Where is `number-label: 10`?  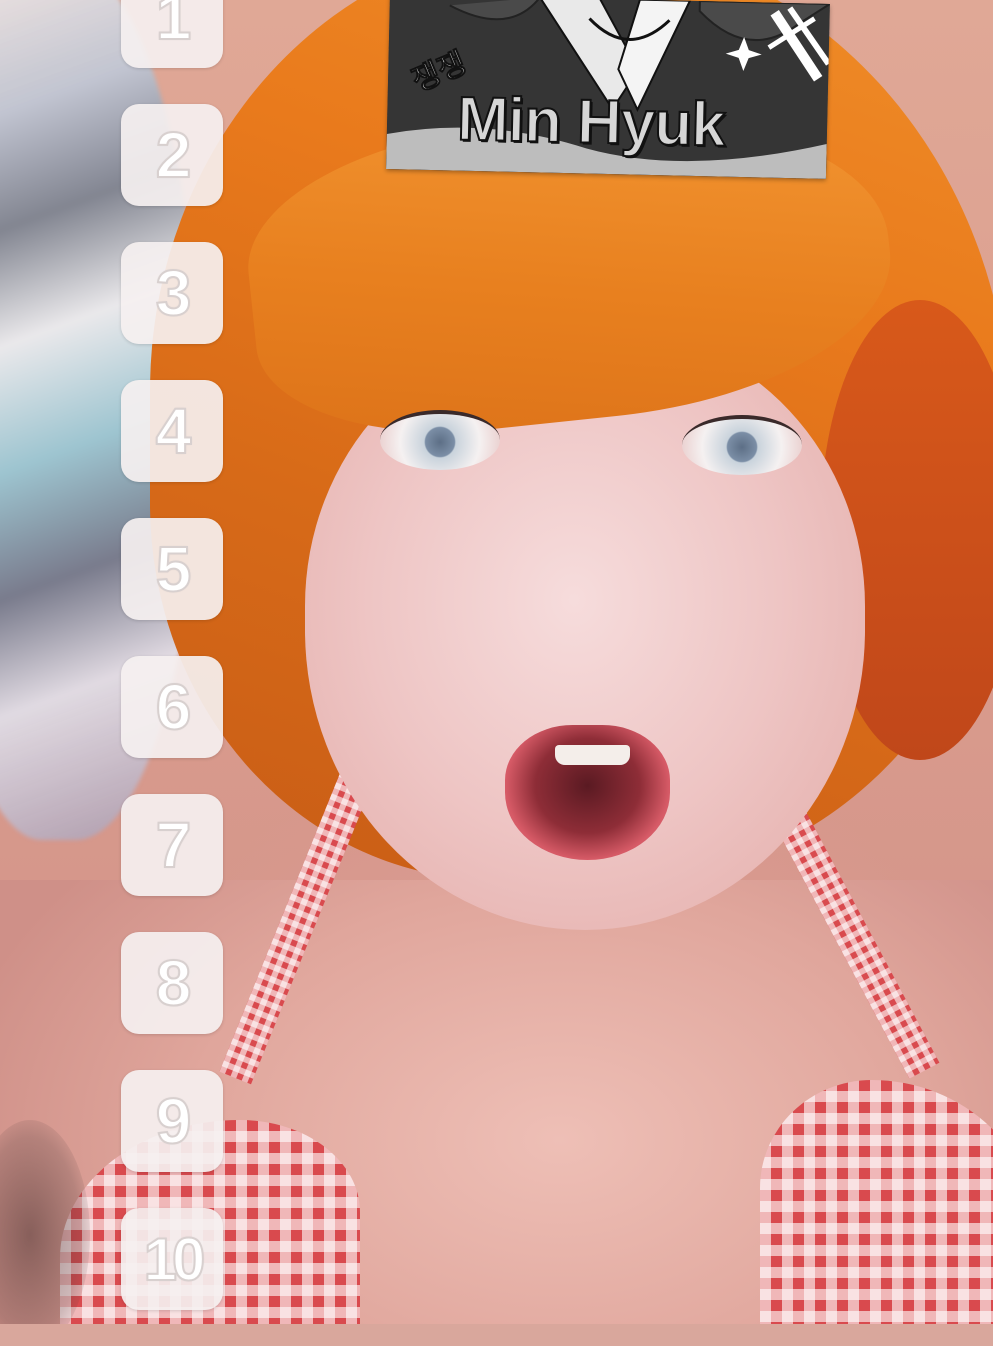 number-label: 10 is located at coordinates (175, 1259).